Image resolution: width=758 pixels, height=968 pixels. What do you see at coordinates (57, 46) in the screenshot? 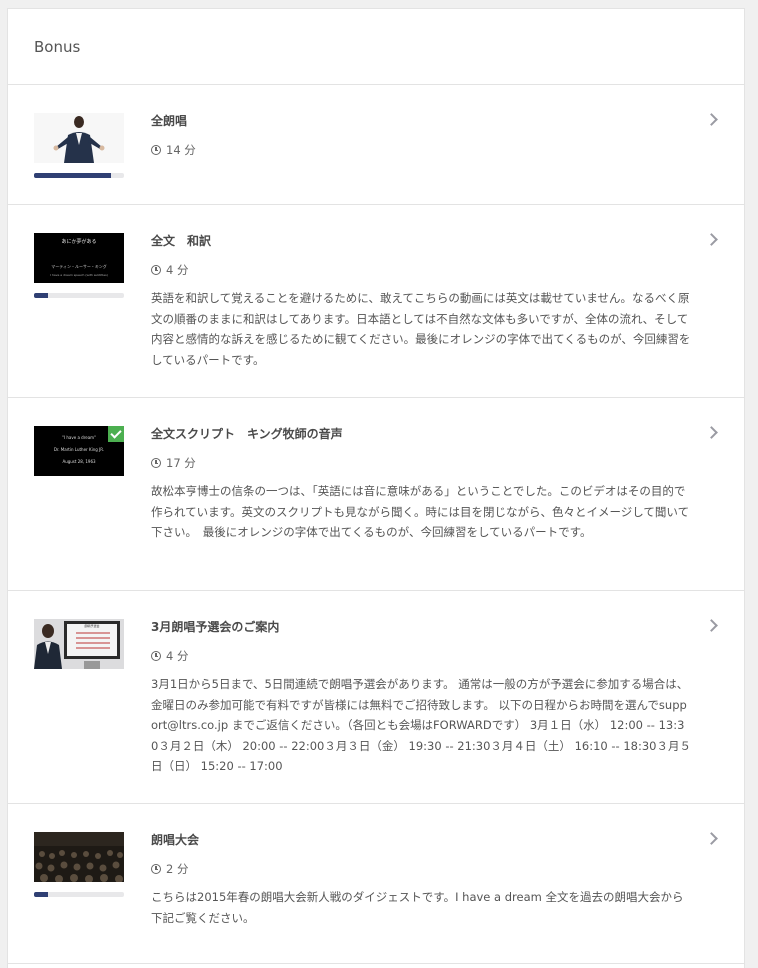
I see `section-title: Bonus` at bounding box center [57, 46].